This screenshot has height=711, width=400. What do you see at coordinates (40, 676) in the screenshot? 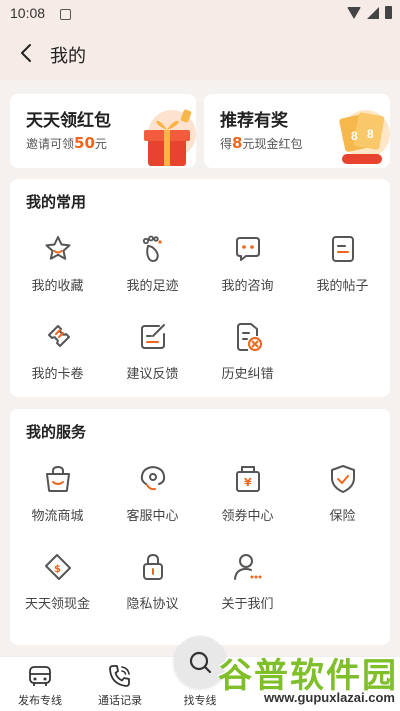
I see `truck-icon` at bounding box center [40, 676].